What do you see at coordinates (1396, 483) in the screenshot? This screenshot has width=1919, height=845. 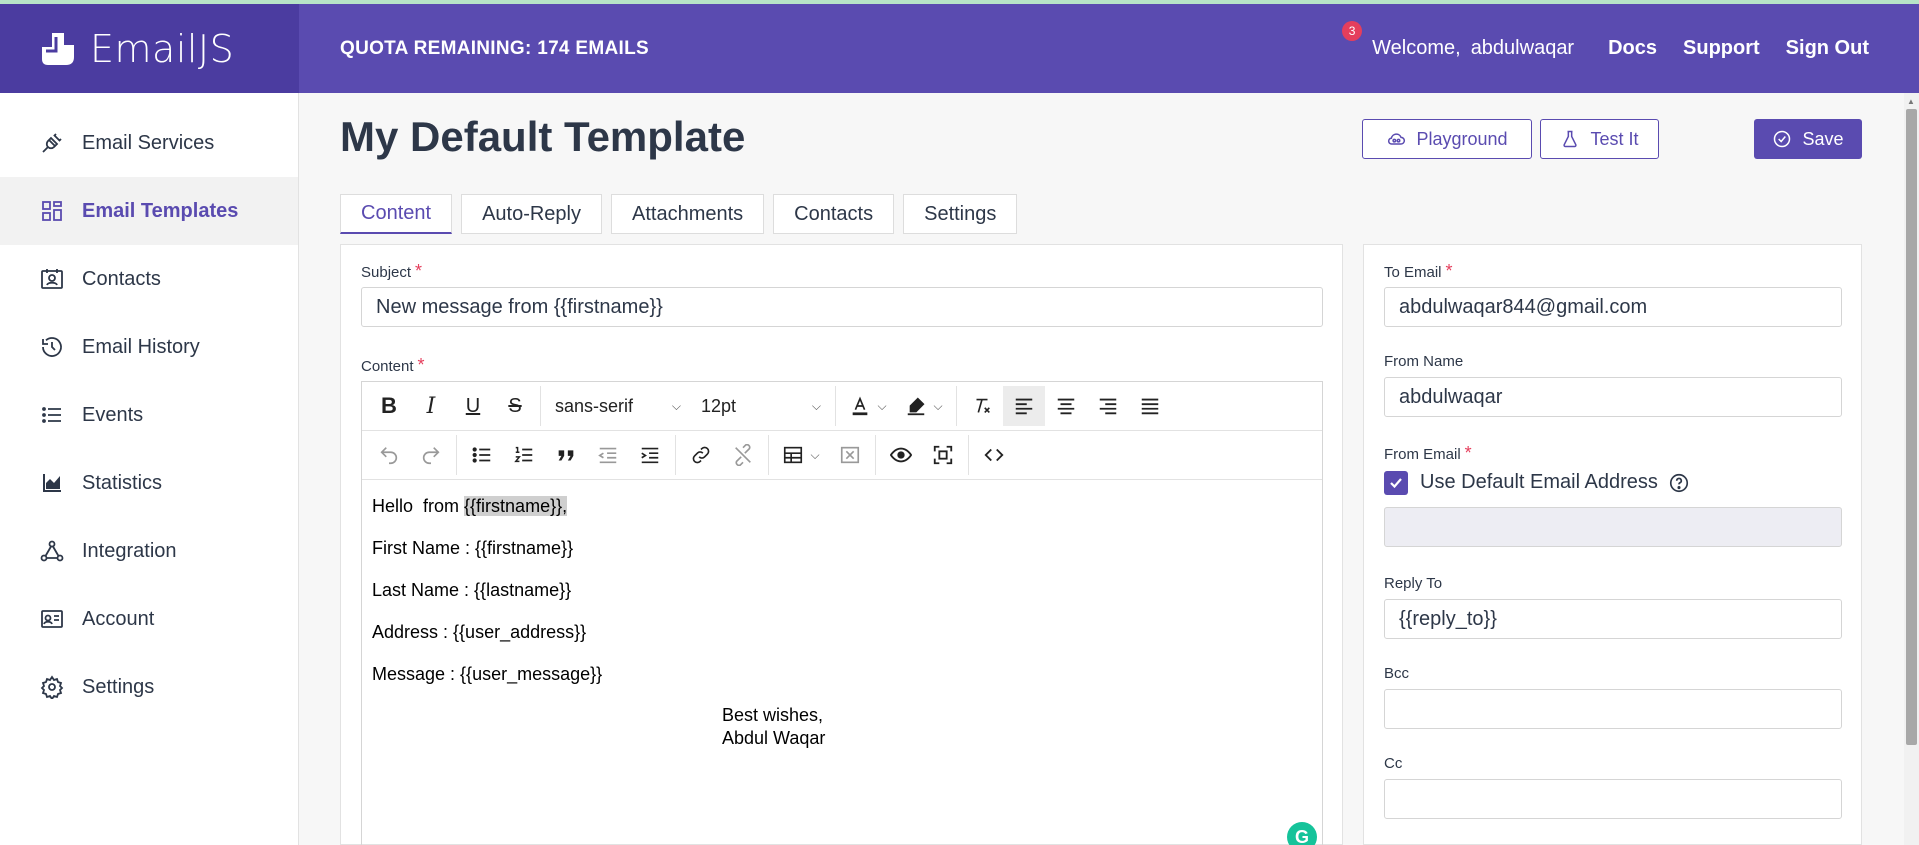 I see `use-default-email-checkbox` at bounding box center [1396, 483].